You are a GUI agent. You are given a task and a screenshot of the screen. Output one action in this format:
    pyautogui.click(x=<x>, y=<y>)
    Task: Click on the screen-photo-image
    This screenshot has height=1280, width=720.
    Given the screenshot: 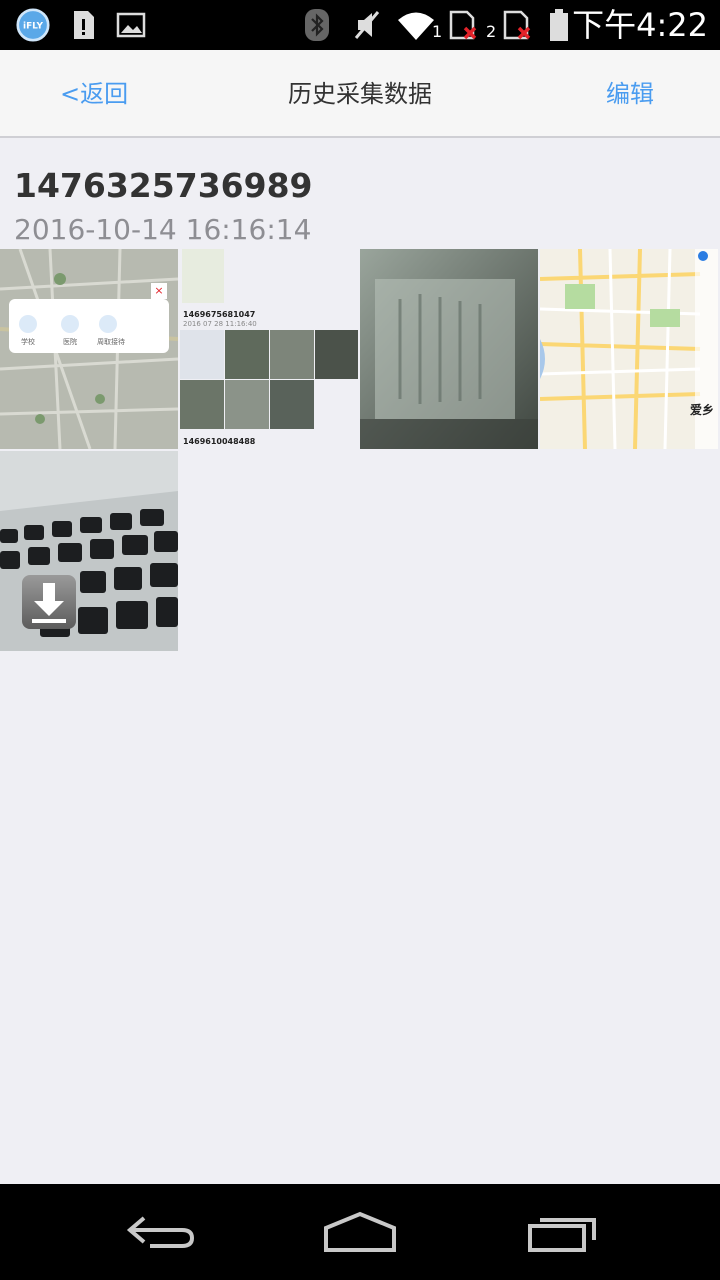 What is the action you would take?
    pyautogui.click(x=449, y=349)
    